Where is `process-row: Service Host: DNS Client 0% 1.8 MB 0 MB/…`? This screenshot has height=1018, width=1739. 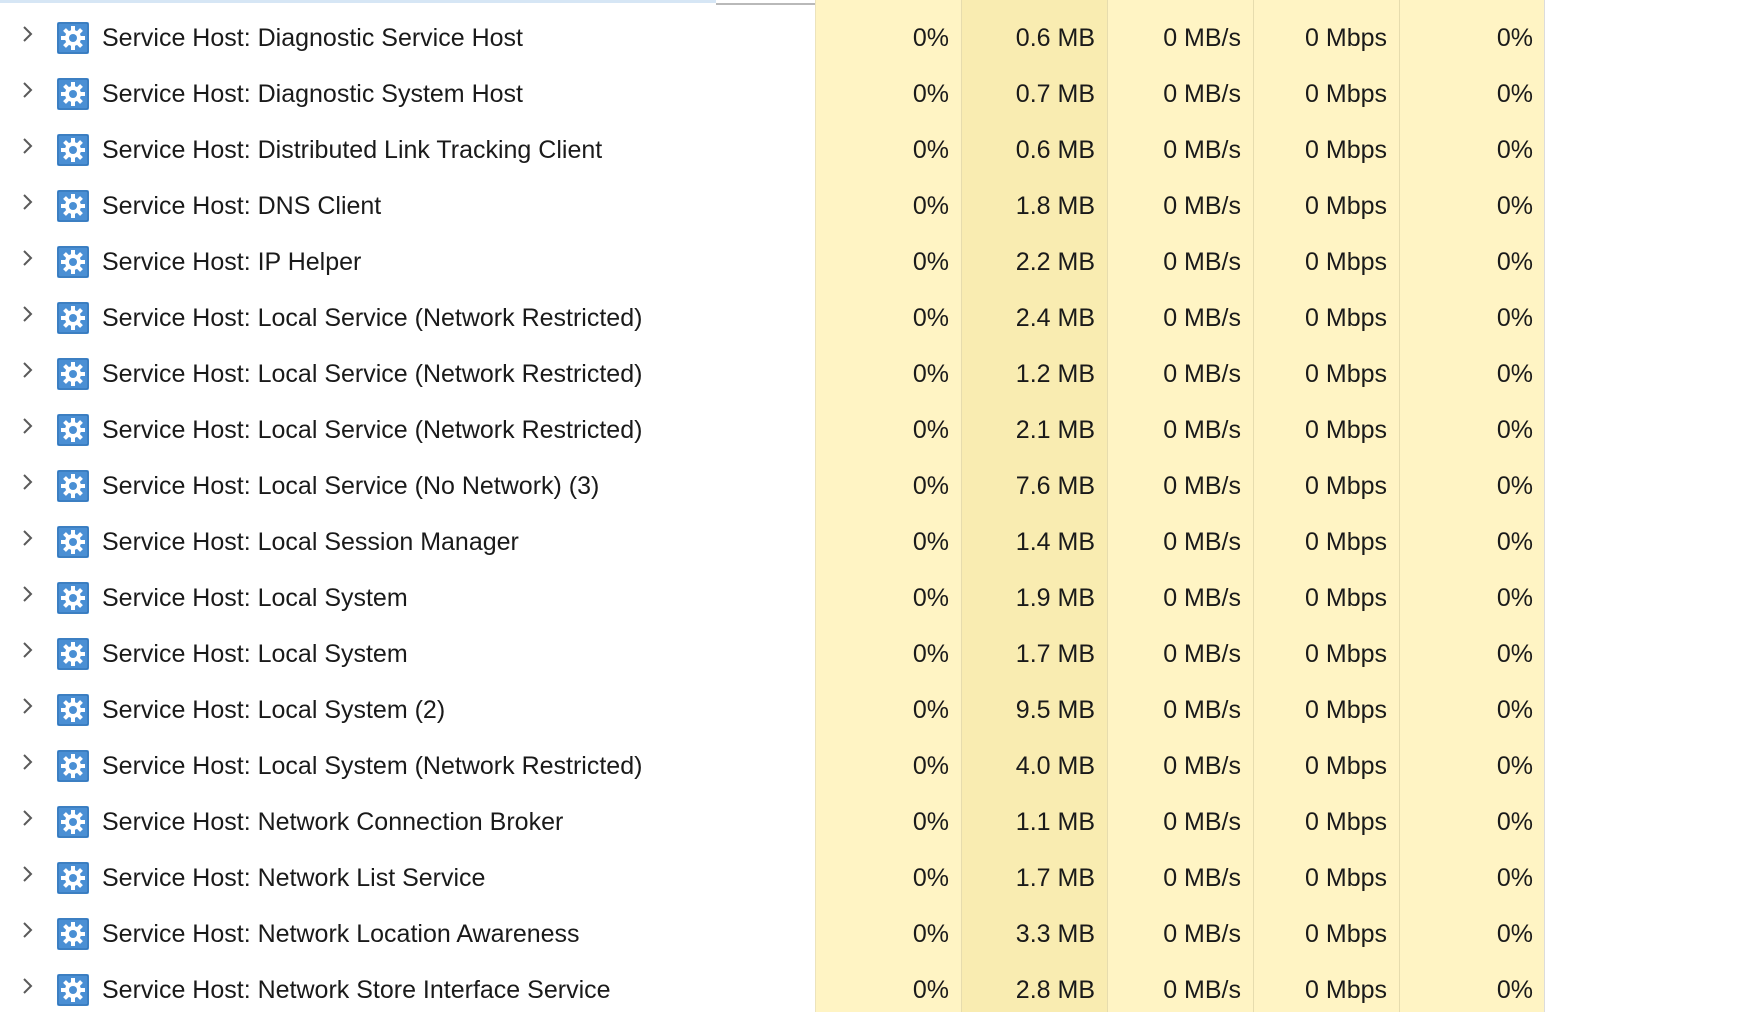 process-row: Service Host: DNS Client 0% 1.8 MB 0 MB/… is located at coordinates (869, 206).